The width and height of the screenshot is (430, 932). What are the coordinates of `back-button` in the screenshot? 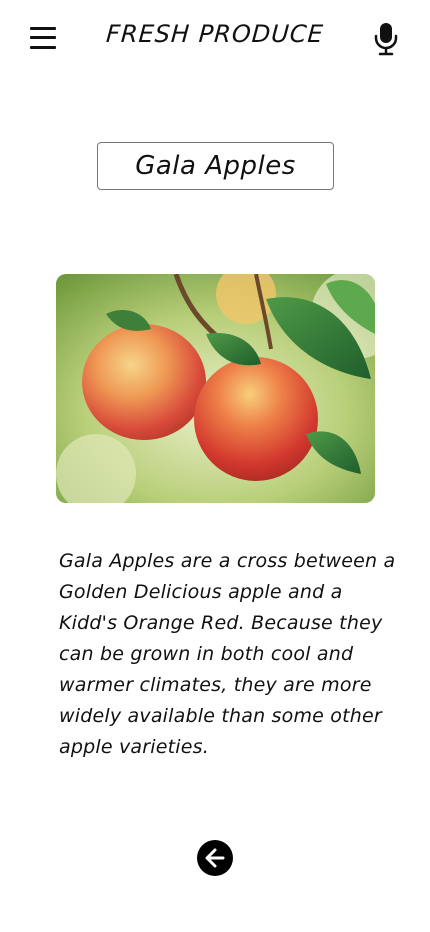 It's located at (215, 858).